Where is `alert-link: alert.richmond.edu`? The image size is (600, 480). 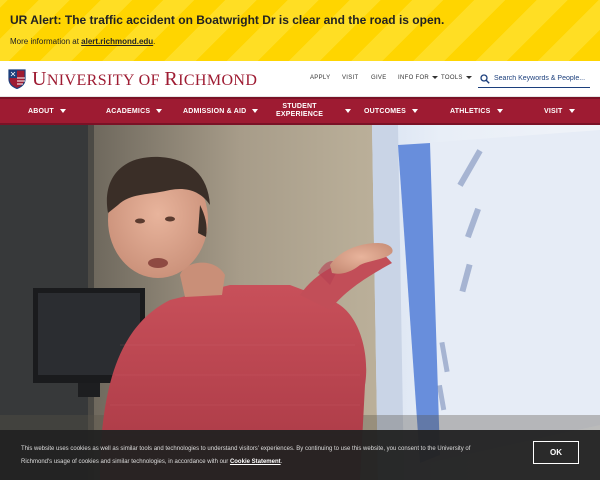
alert-link: alert.richmond.edu is located at coordinates (117, 41).